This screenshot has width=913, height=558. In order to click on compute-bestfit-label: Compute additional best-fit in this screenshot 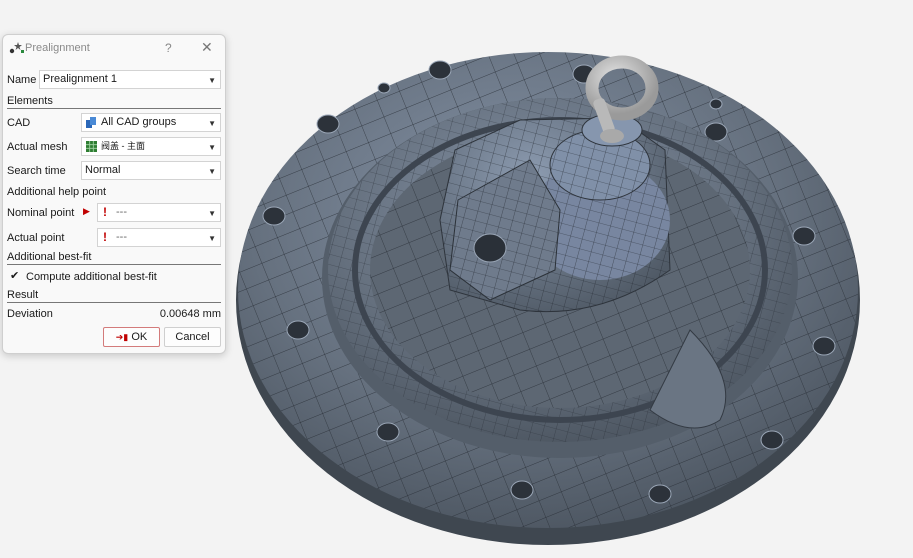, I will do `click(91, 277)`.